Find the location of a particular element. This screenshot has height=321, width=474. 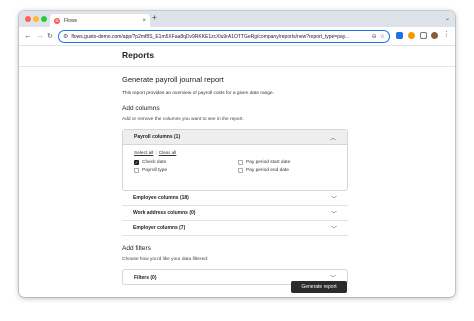

employee-columns-row: Employee columns (18) ﹀ is located at coordinates (235, 198).